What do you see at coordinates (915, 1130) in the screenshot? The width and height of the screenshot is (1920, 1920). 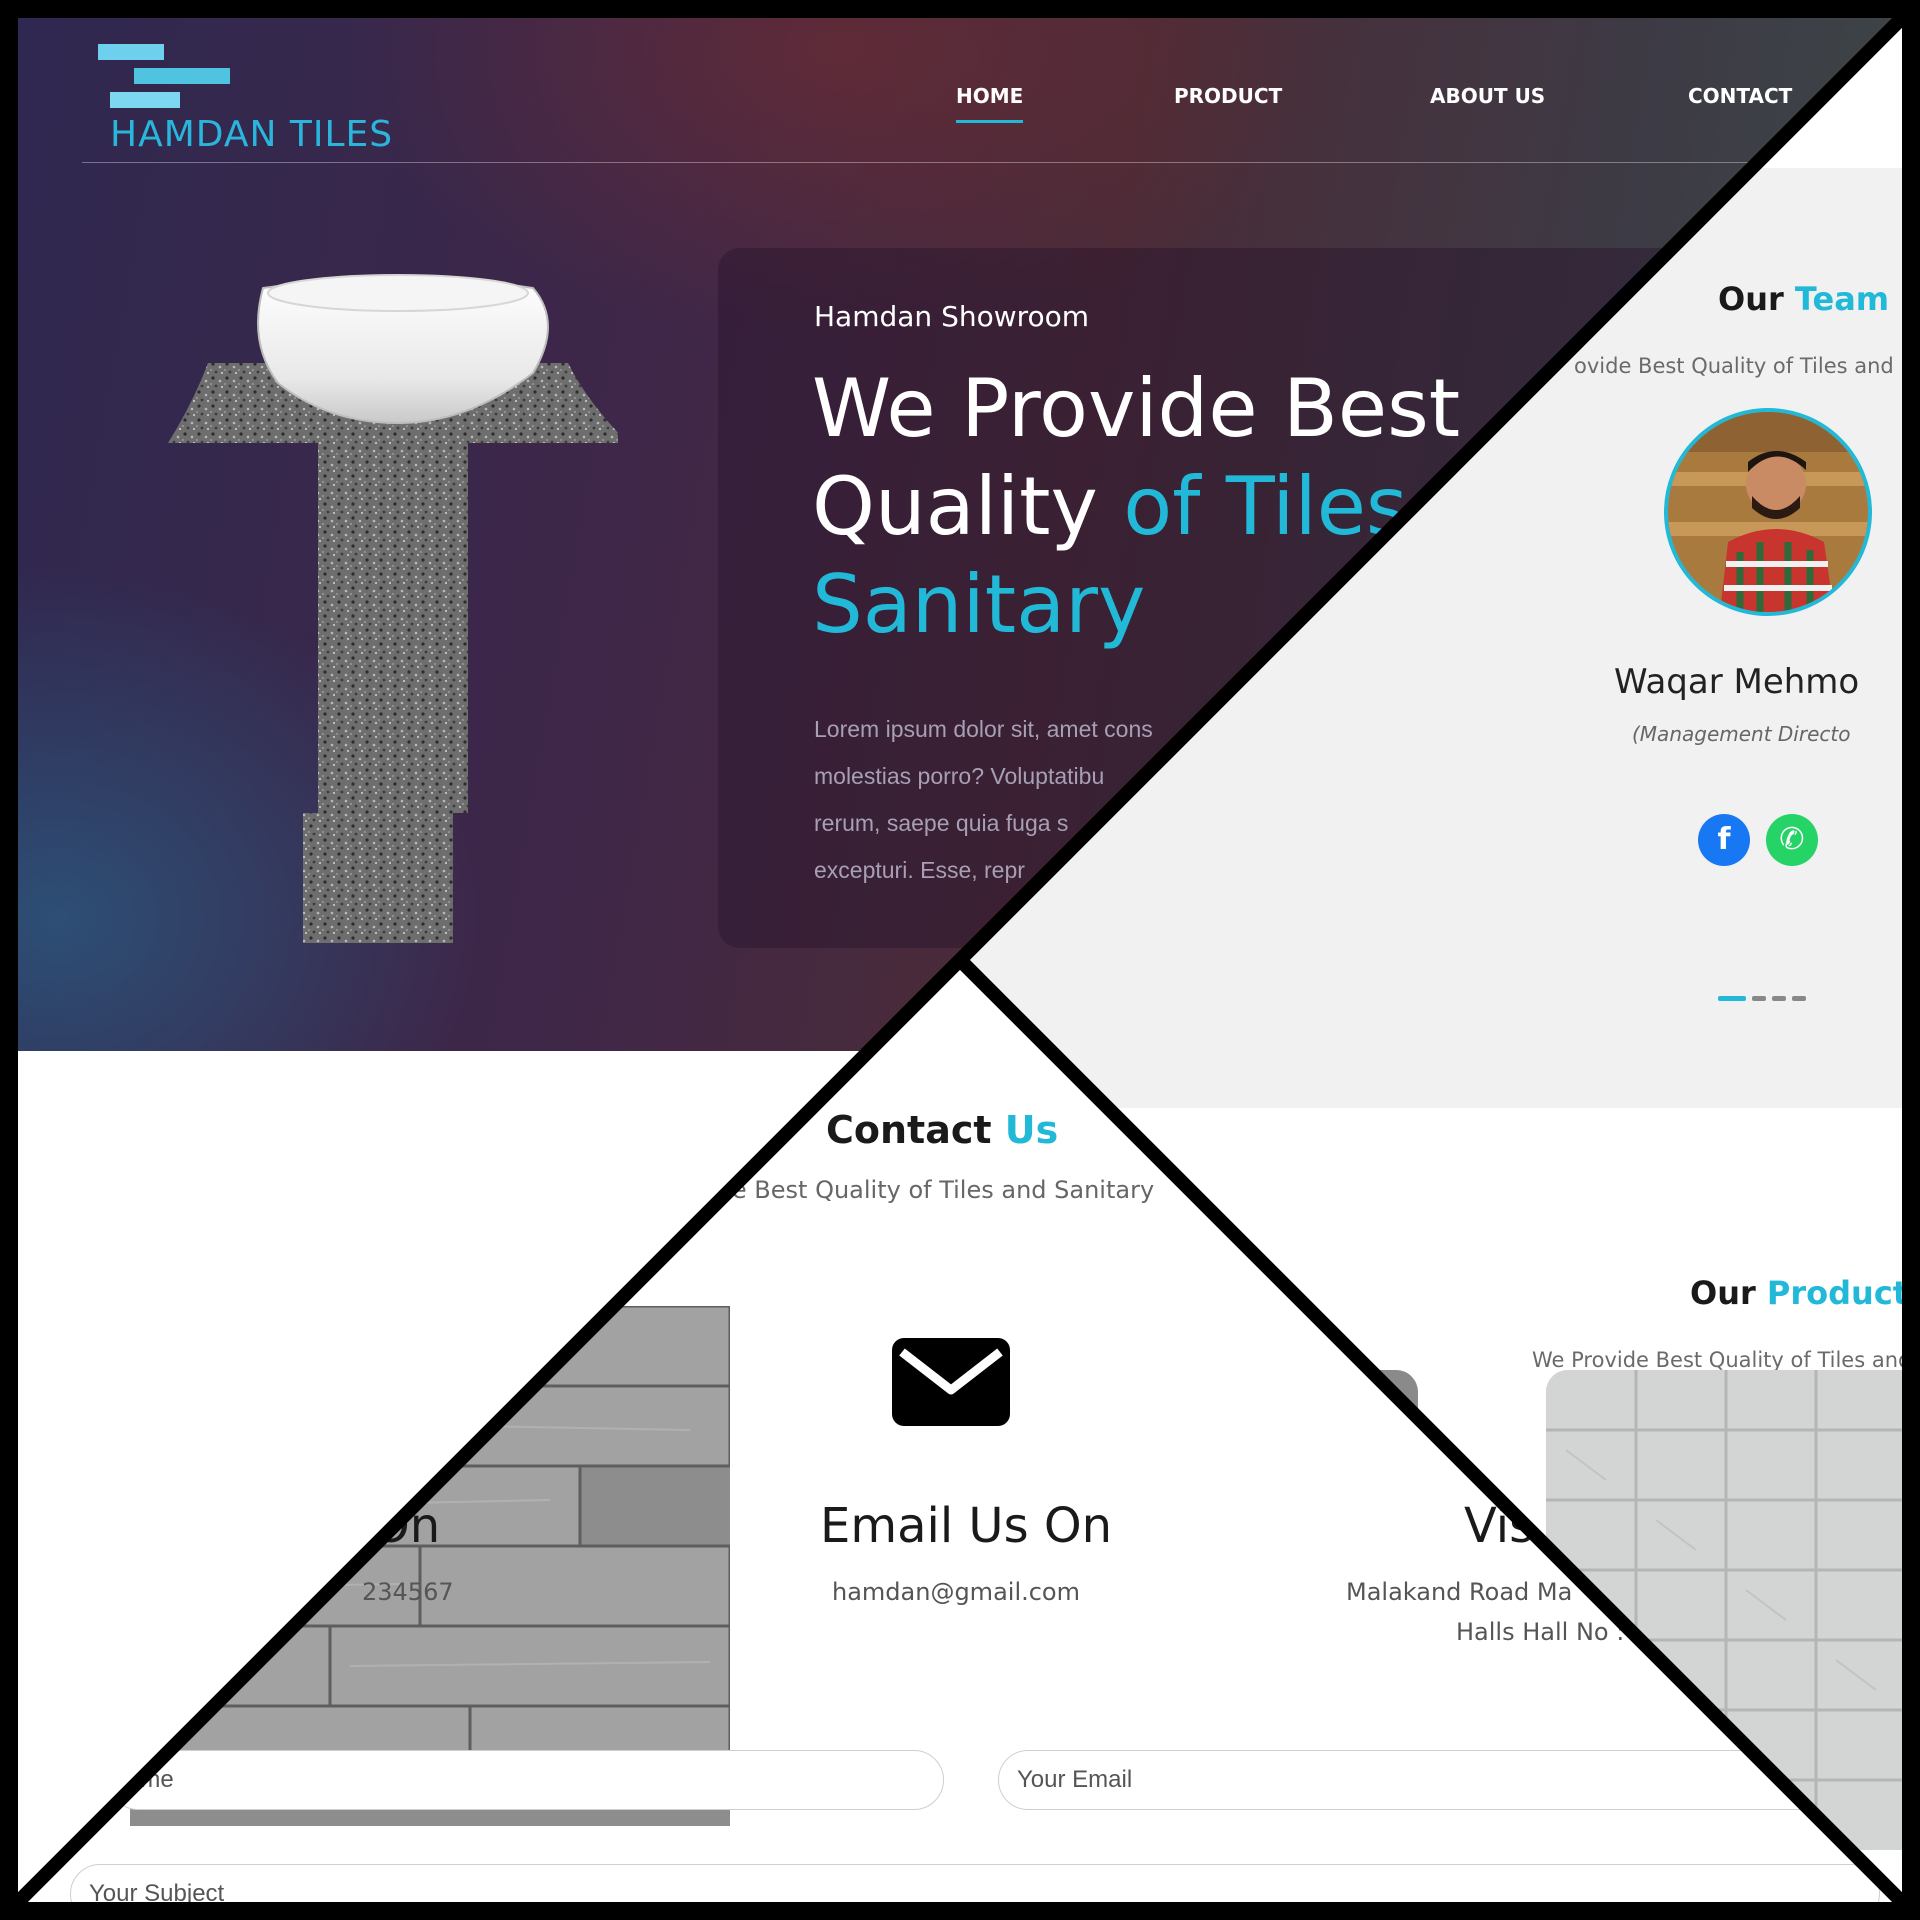 I see `contact-heading-plain: Contact` at bounding box center [915, 1130].